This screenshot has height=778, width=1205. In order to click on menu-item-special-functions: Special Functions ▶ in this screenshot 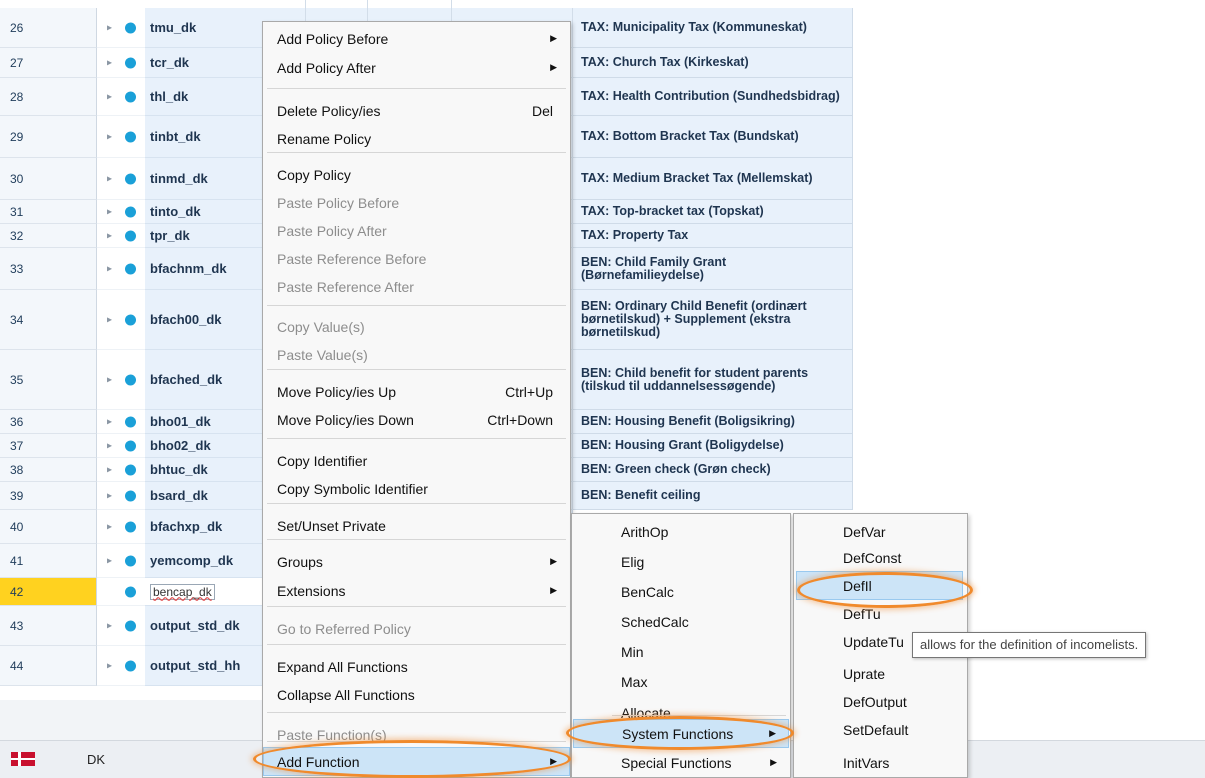, I will do `click(681, 762)`.